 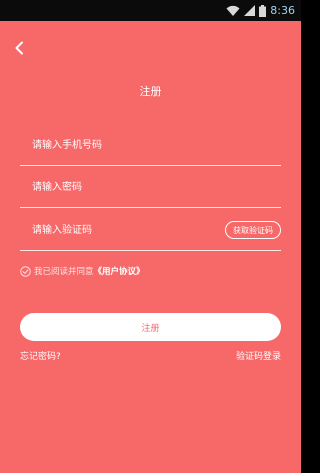 I want to click on status-icons: 8:36, so click(x=260, y=10).